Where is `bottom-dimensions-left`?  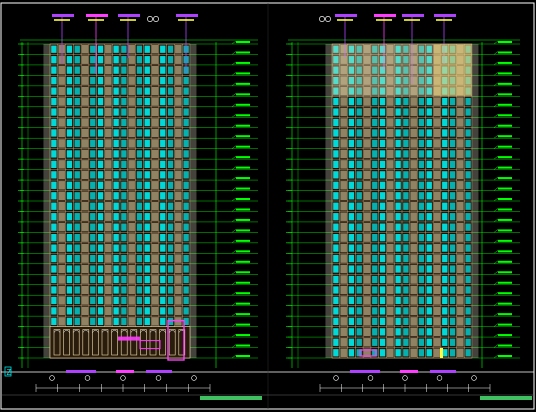 bottom-dimensions-left is located at coordinates (148, 385).